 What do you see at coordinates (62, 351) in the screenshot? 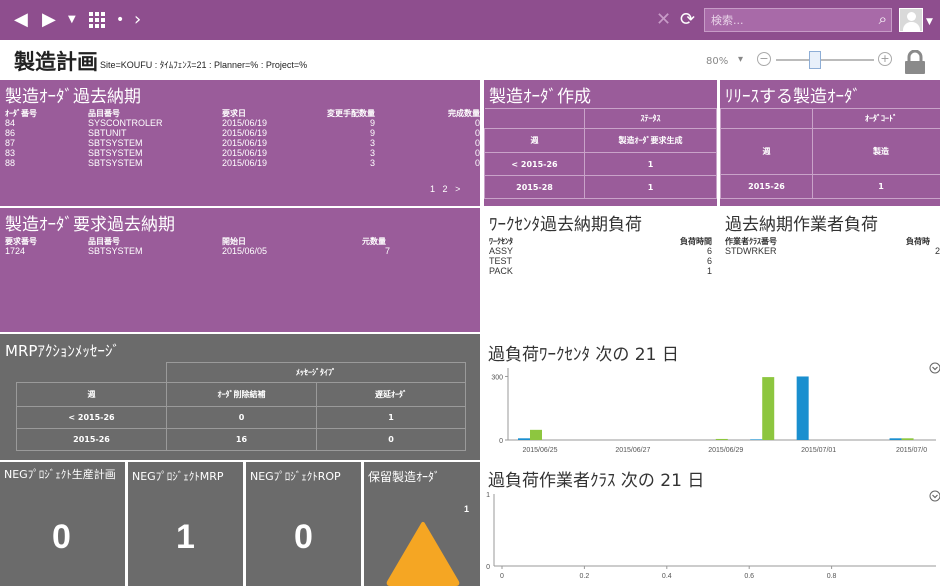
I see `tile-title: MRPｱｸｼｮﾝﾒｯｾｰｼﾞ` at bounding box center [62, 351].